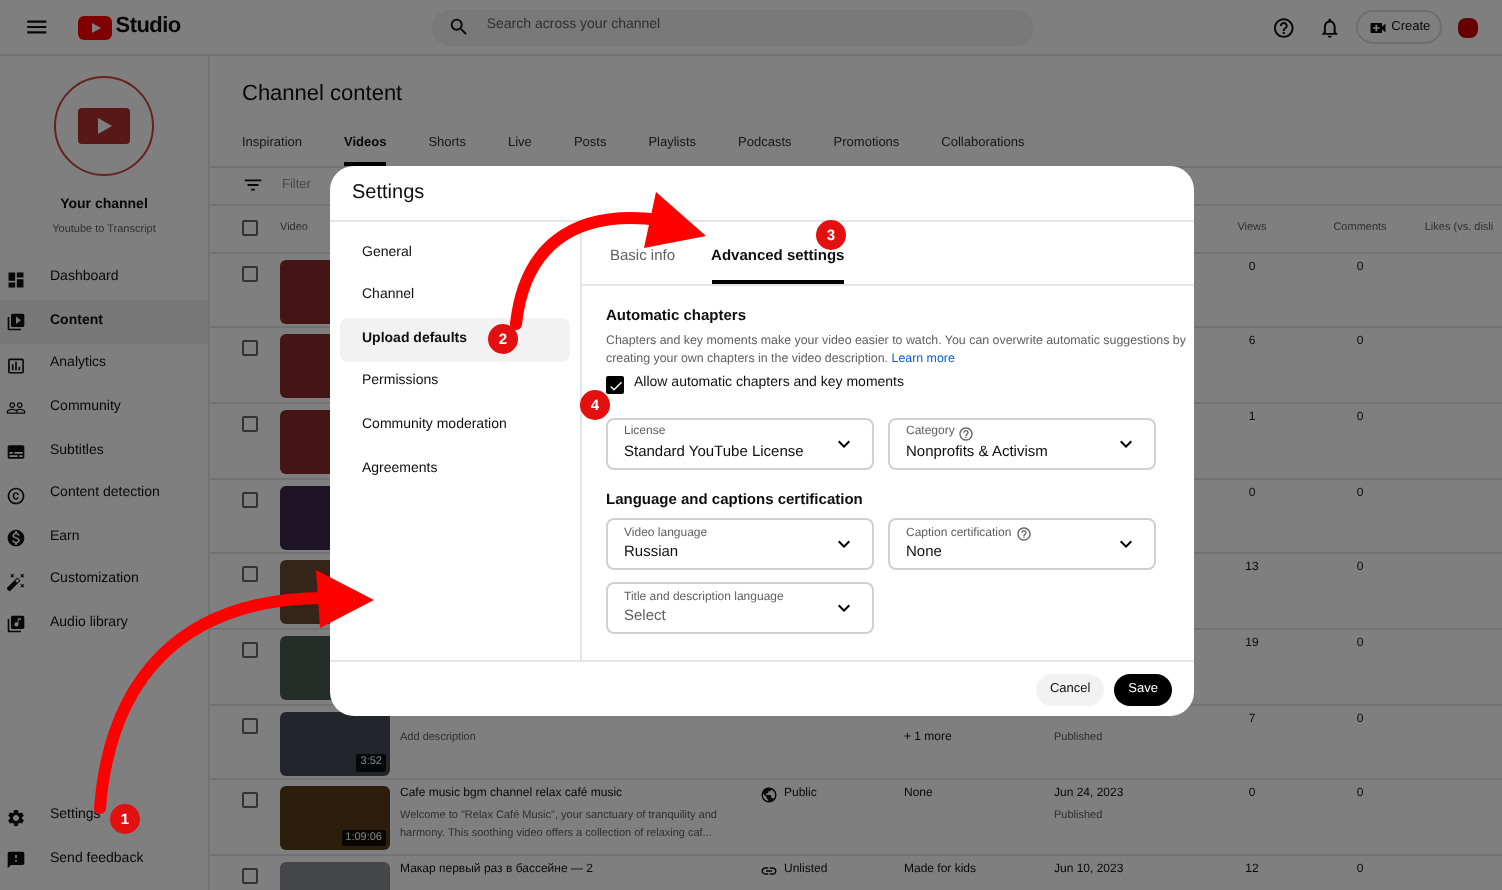  I want to click on logo-text: Studio, so click(148, 27).